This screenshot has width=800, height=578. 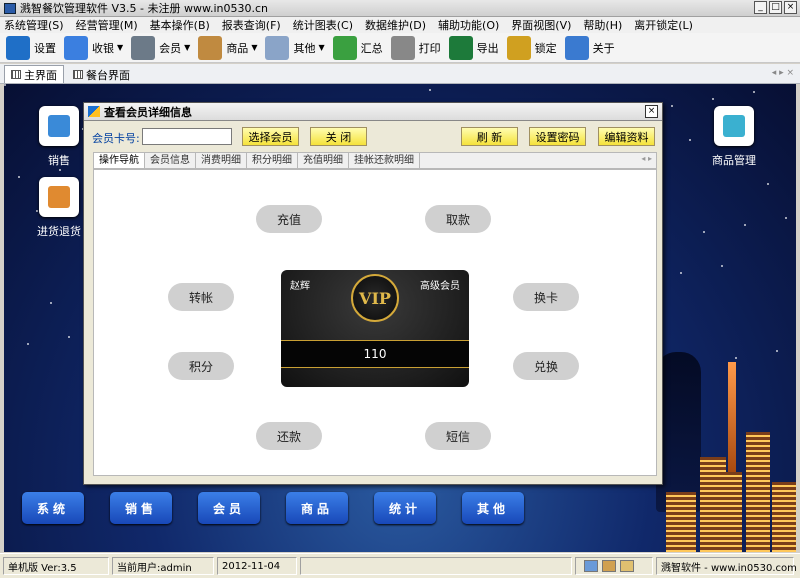 I want to click on toolbar-button-1: 收银 ▼, so click(x=93, y=47).